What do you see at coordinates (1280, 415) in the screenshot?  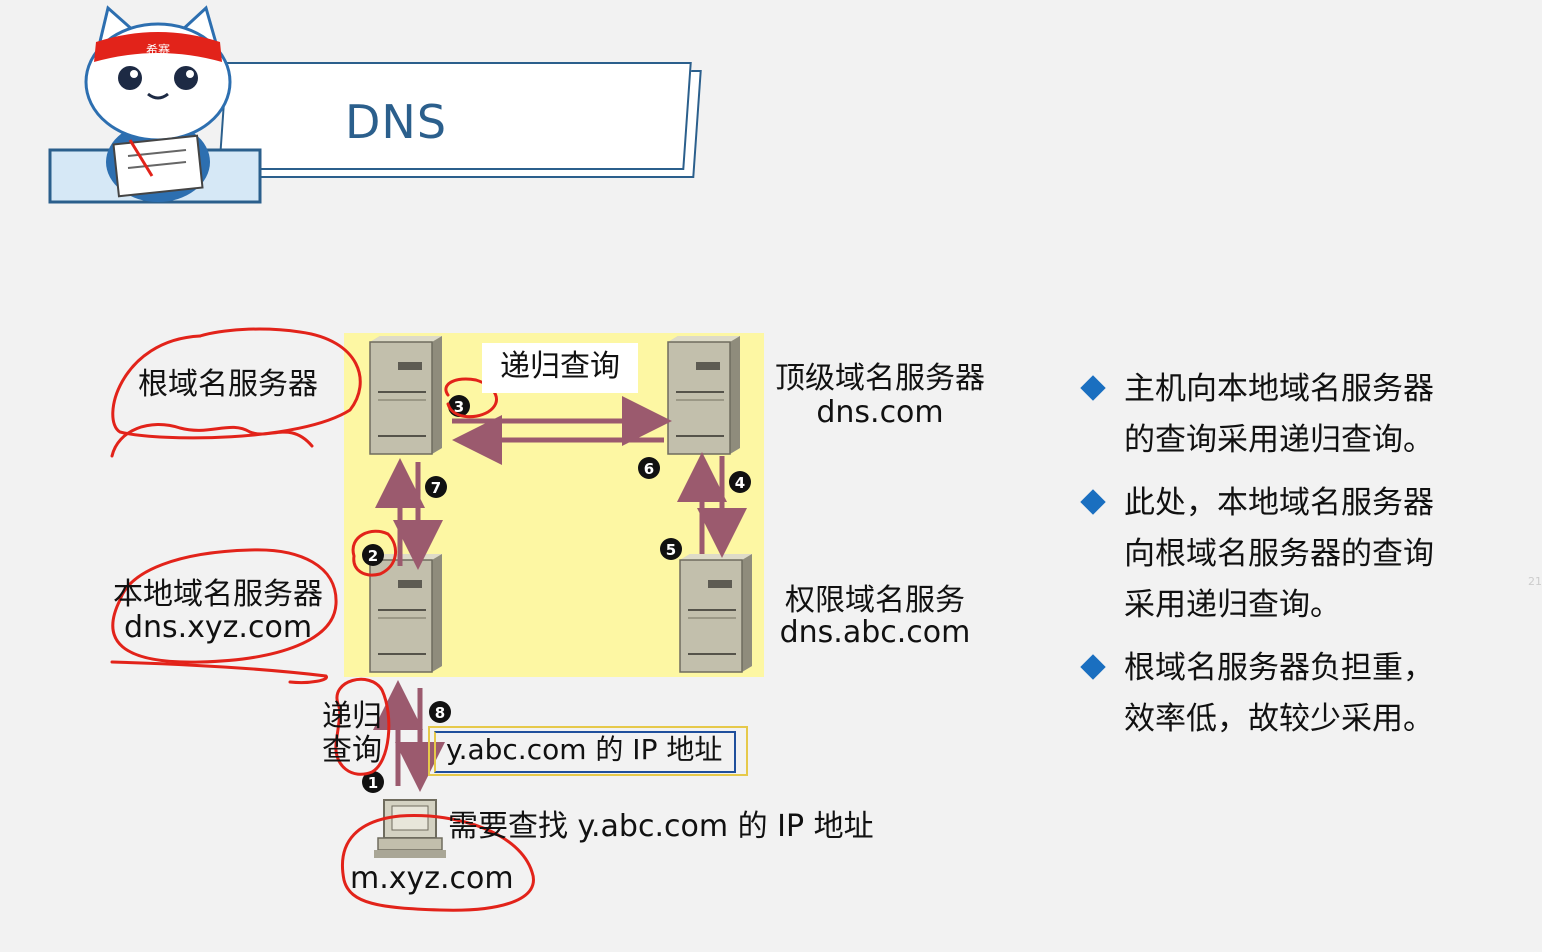 I see `bullet-item: 主机向本地域名服务器 的查询采用递归查询。` at bounding box center [1280, 415].